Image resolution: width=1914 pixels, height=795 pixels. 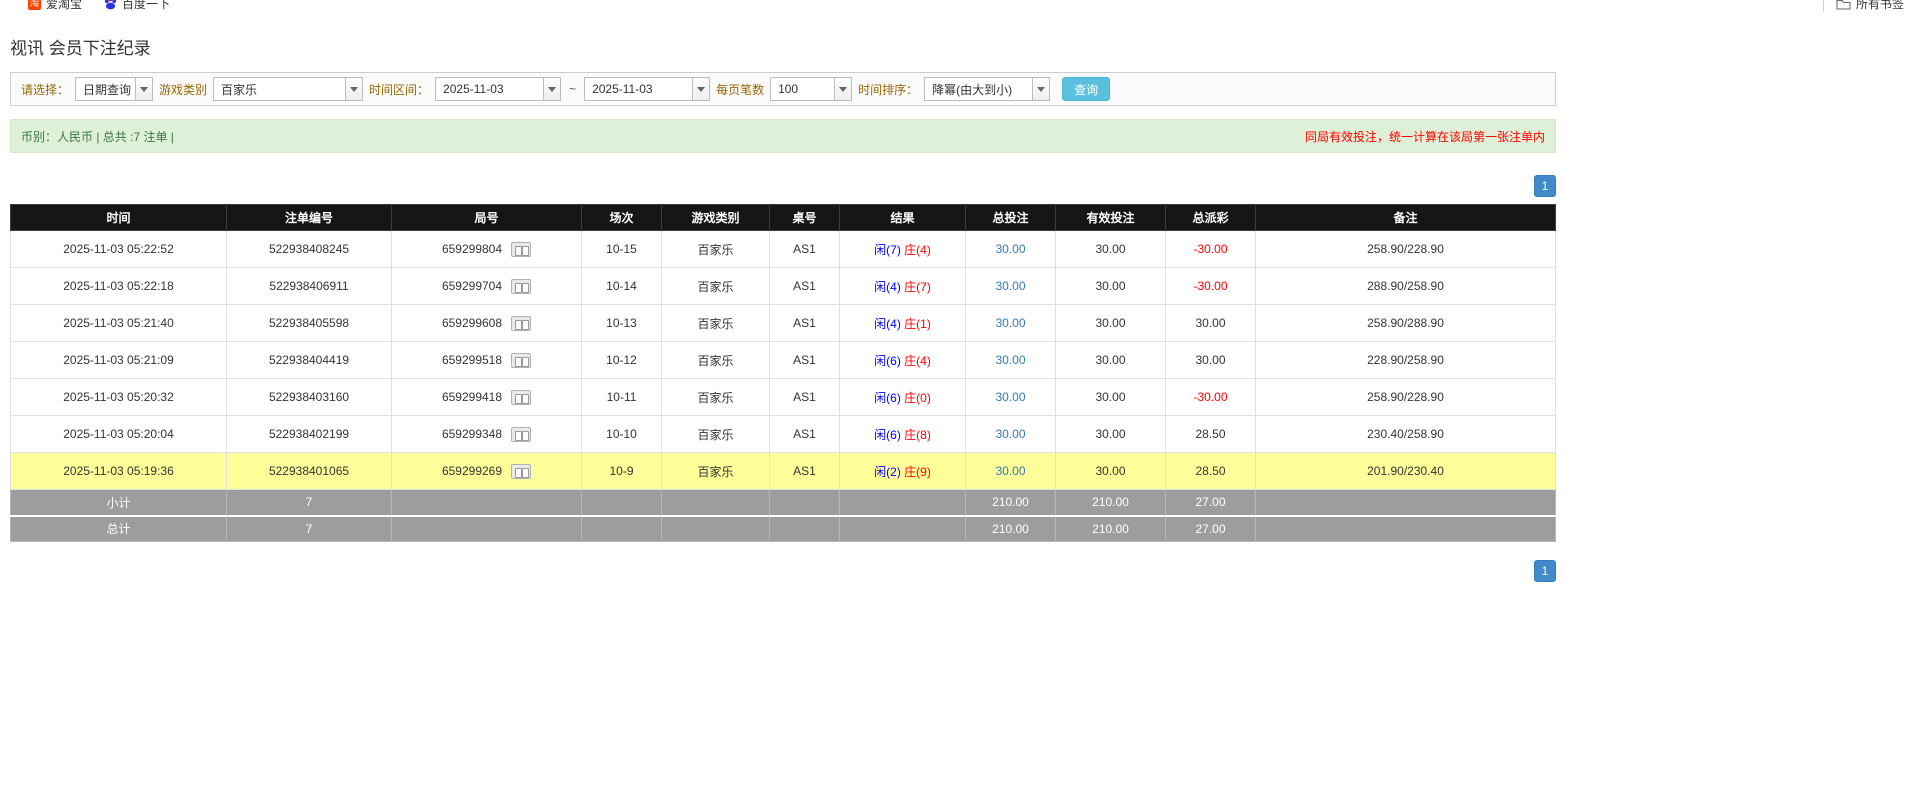 I want to click on game-type-select: 百家乐, so click(x=288, y=89).